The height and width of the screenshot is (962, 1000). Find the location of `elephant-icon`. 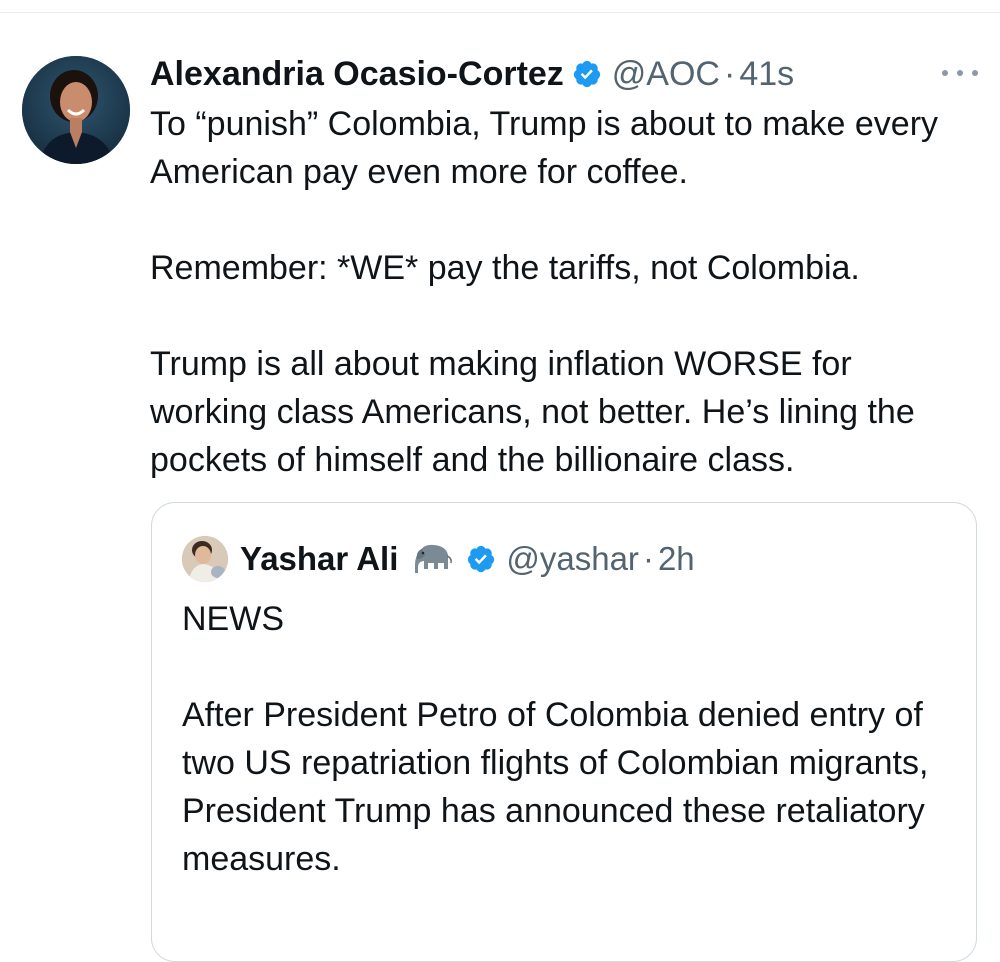

elephant-icon is located at coordinates (432, 559).